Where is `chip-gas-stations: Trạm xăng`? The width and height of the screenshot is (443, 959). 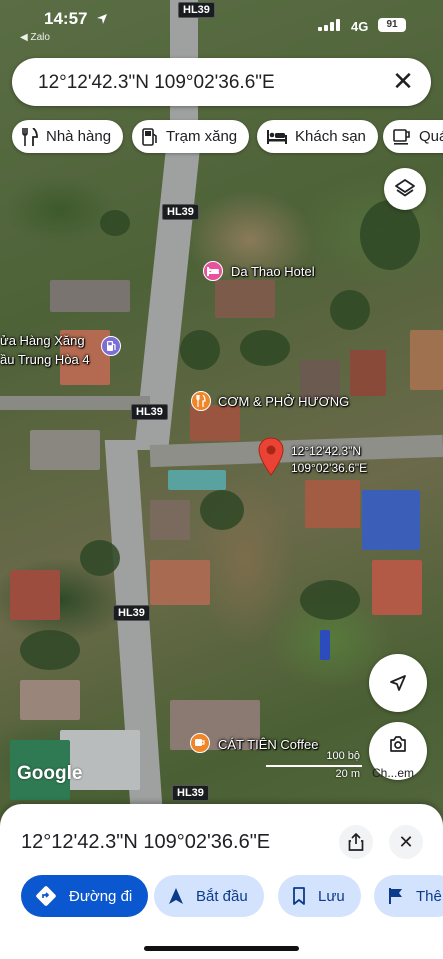
chip-gas-stations: Trạm xăng is located at coordinates (191, 136).